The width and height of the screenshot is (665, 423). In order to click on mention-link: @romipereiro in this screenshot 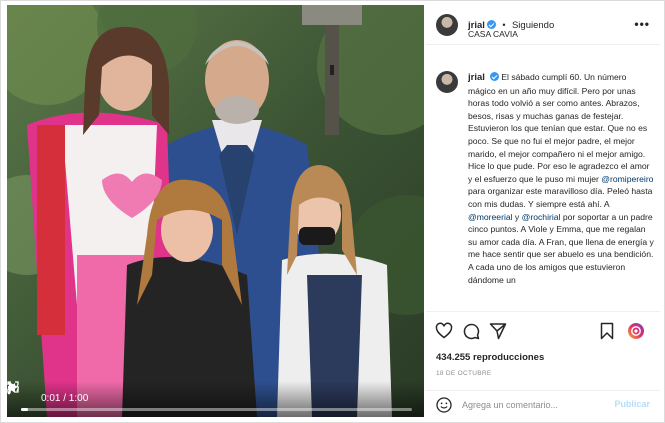, I will do `click(627, 179)`.